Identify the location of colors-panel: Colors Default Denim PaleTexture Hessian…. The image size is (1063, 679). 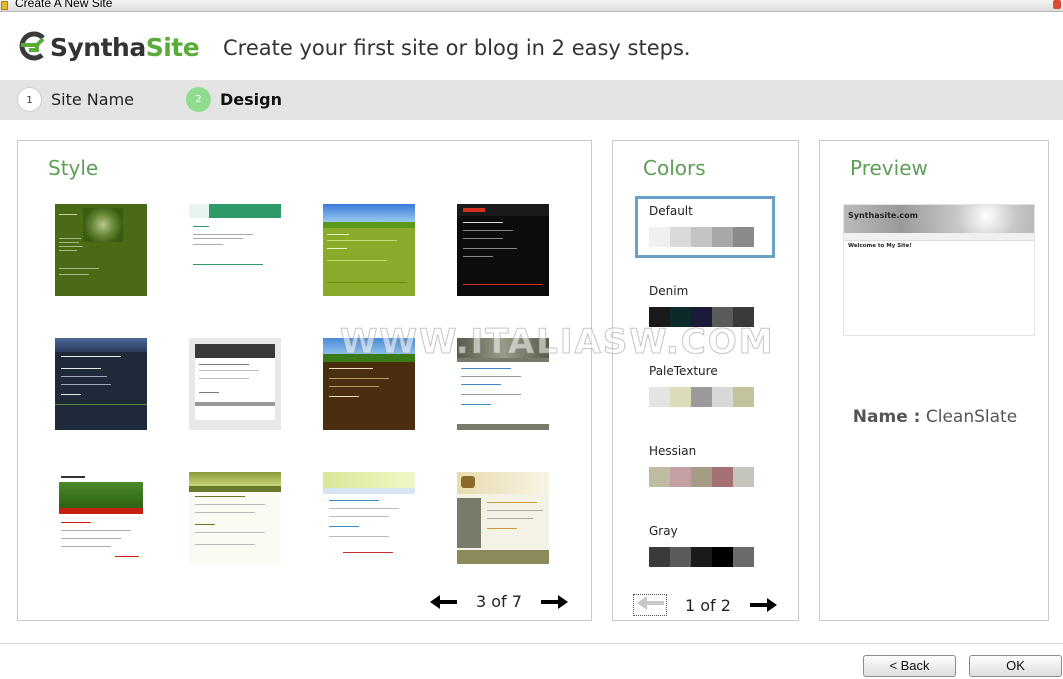
(705, 380).